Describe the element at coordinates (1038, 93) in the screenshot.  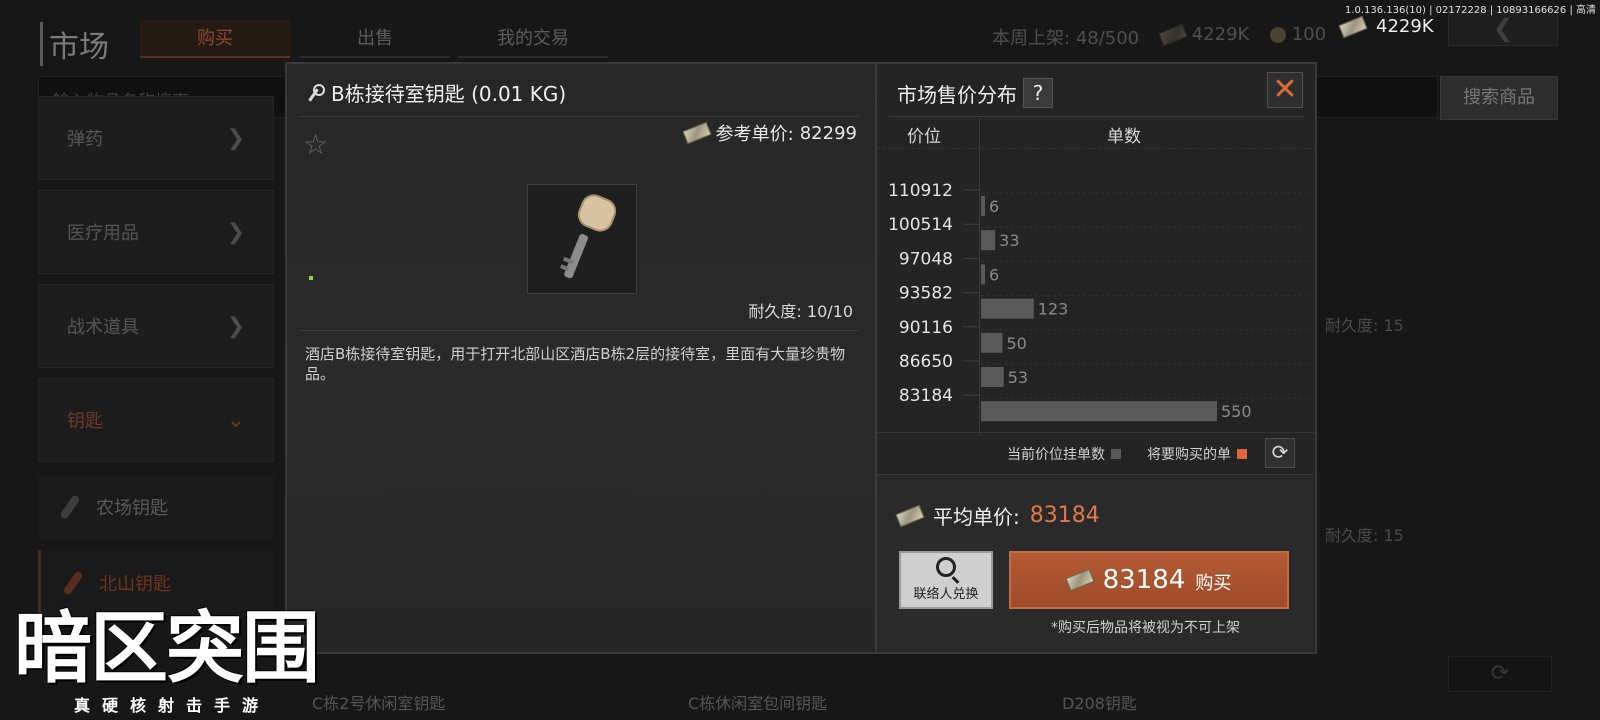
I see `help-button: ?` at that location.